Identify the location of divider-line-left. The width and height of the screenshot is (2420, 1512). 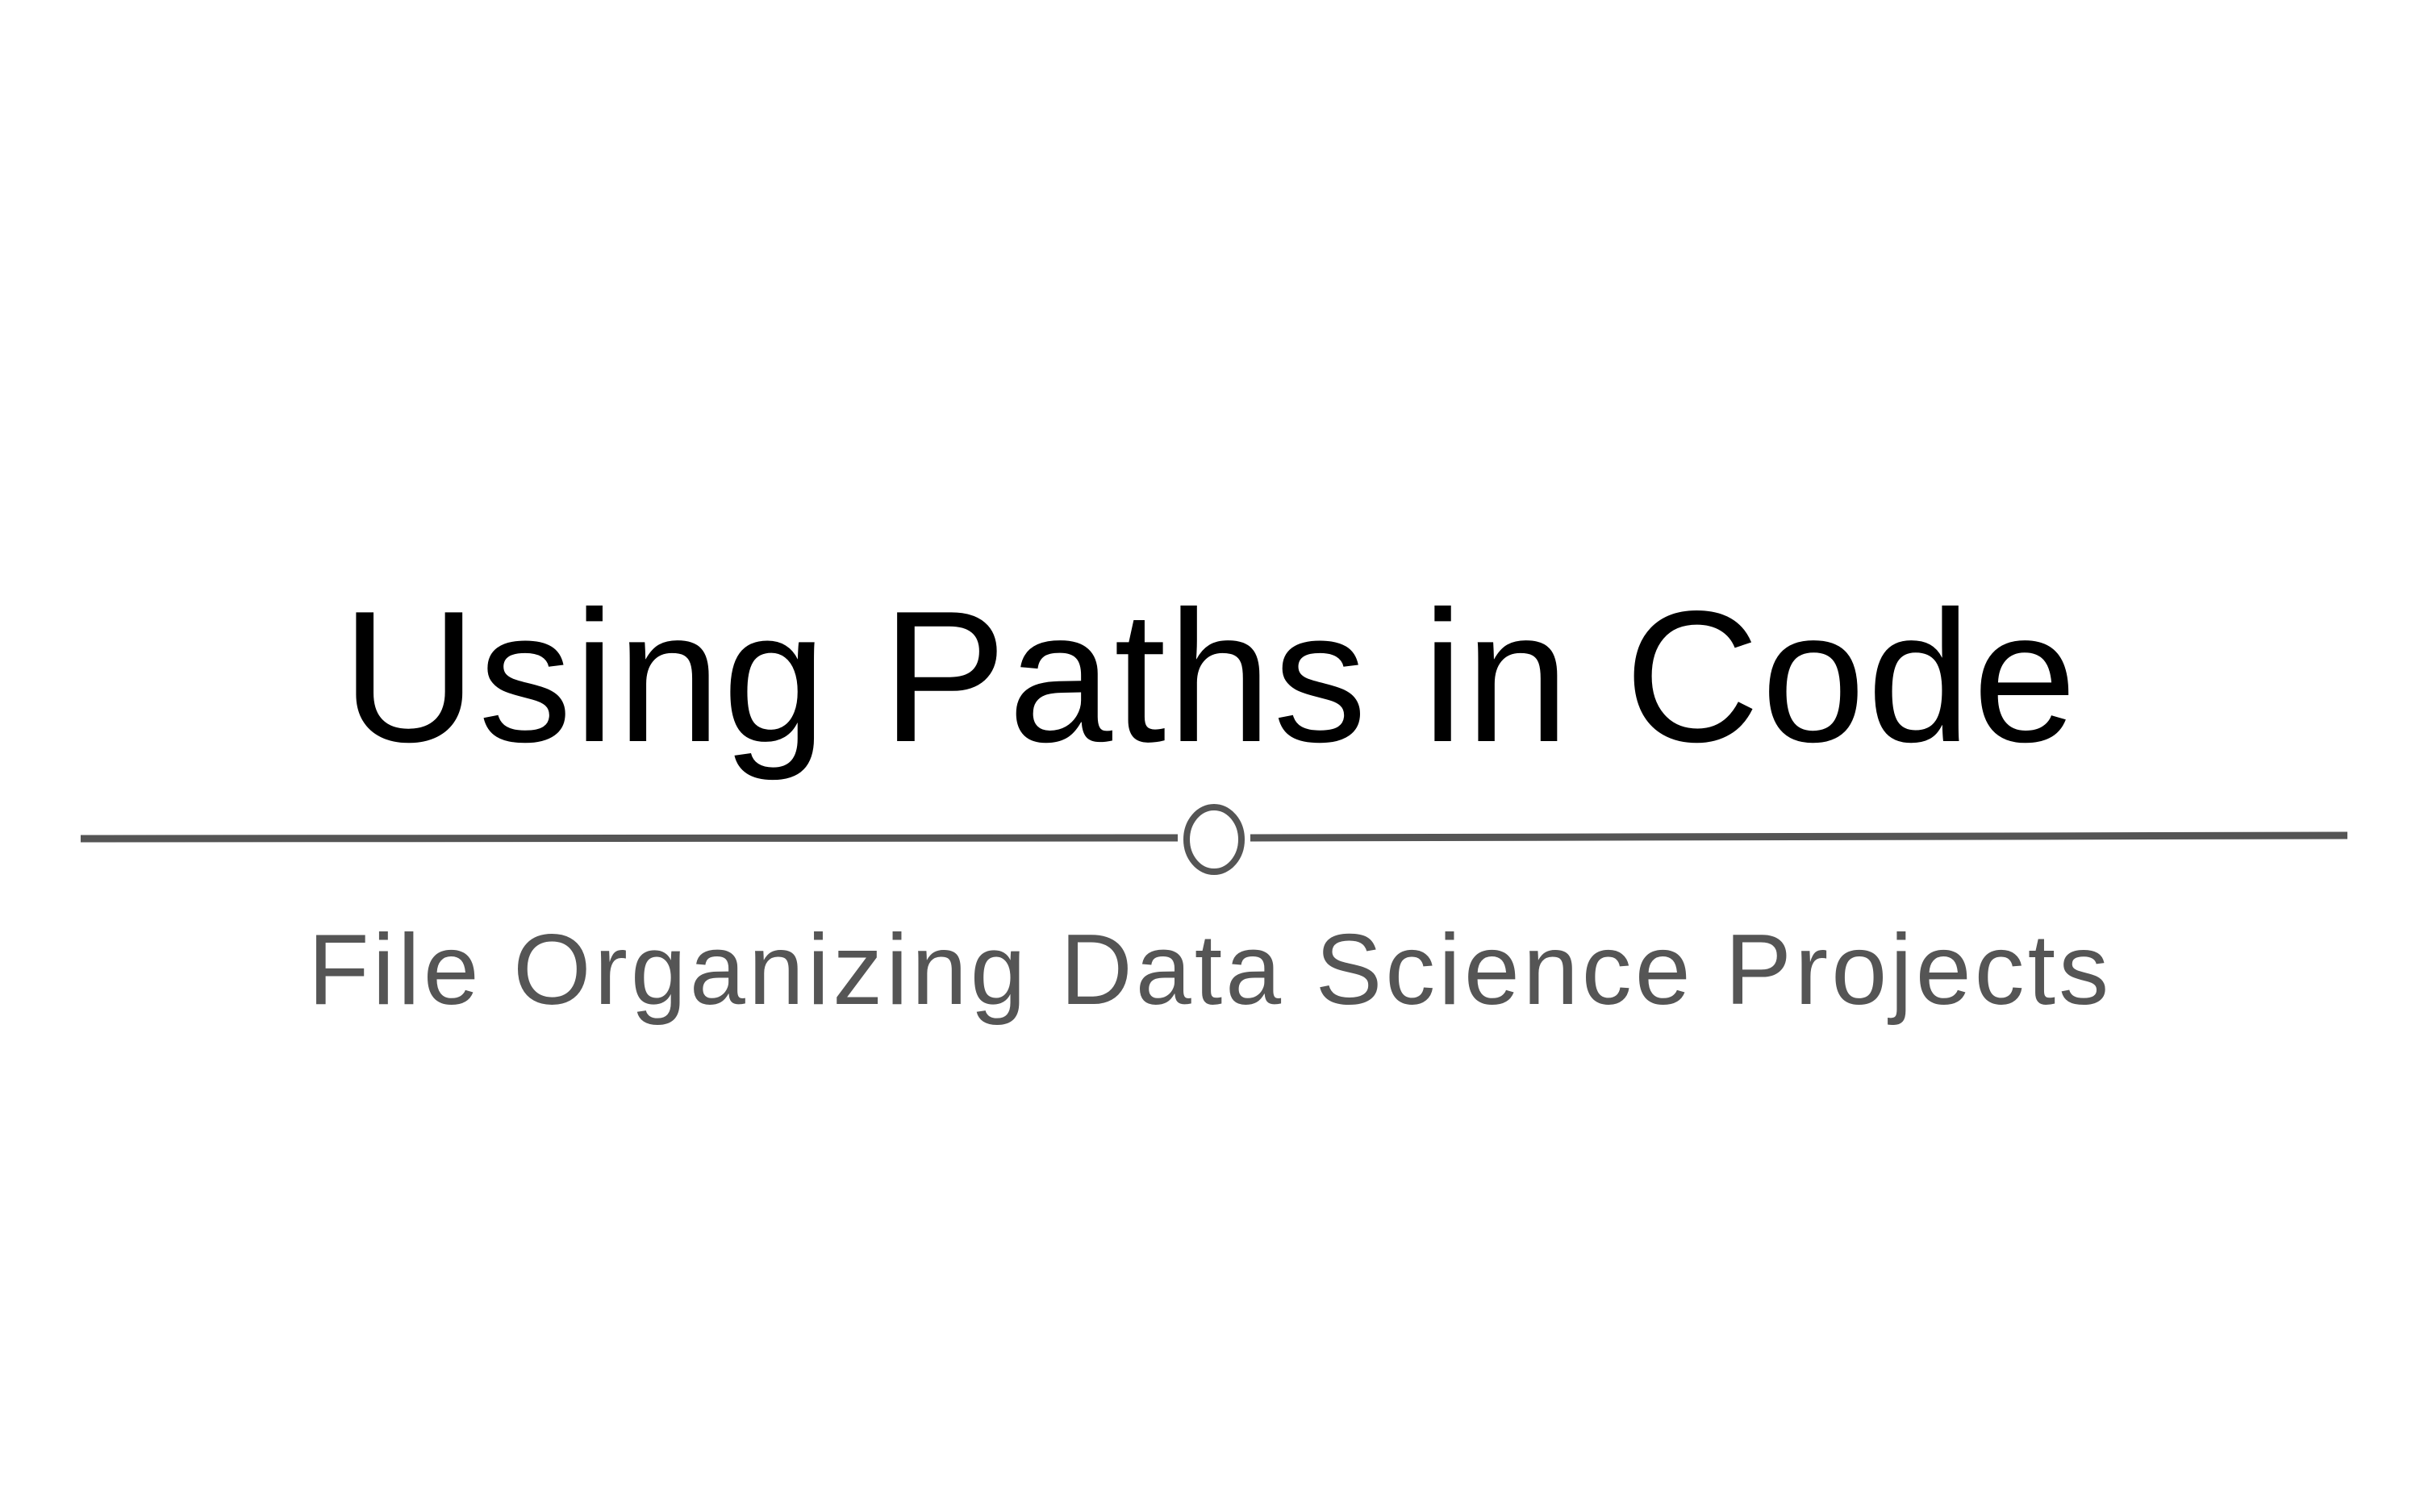
(630, 839).